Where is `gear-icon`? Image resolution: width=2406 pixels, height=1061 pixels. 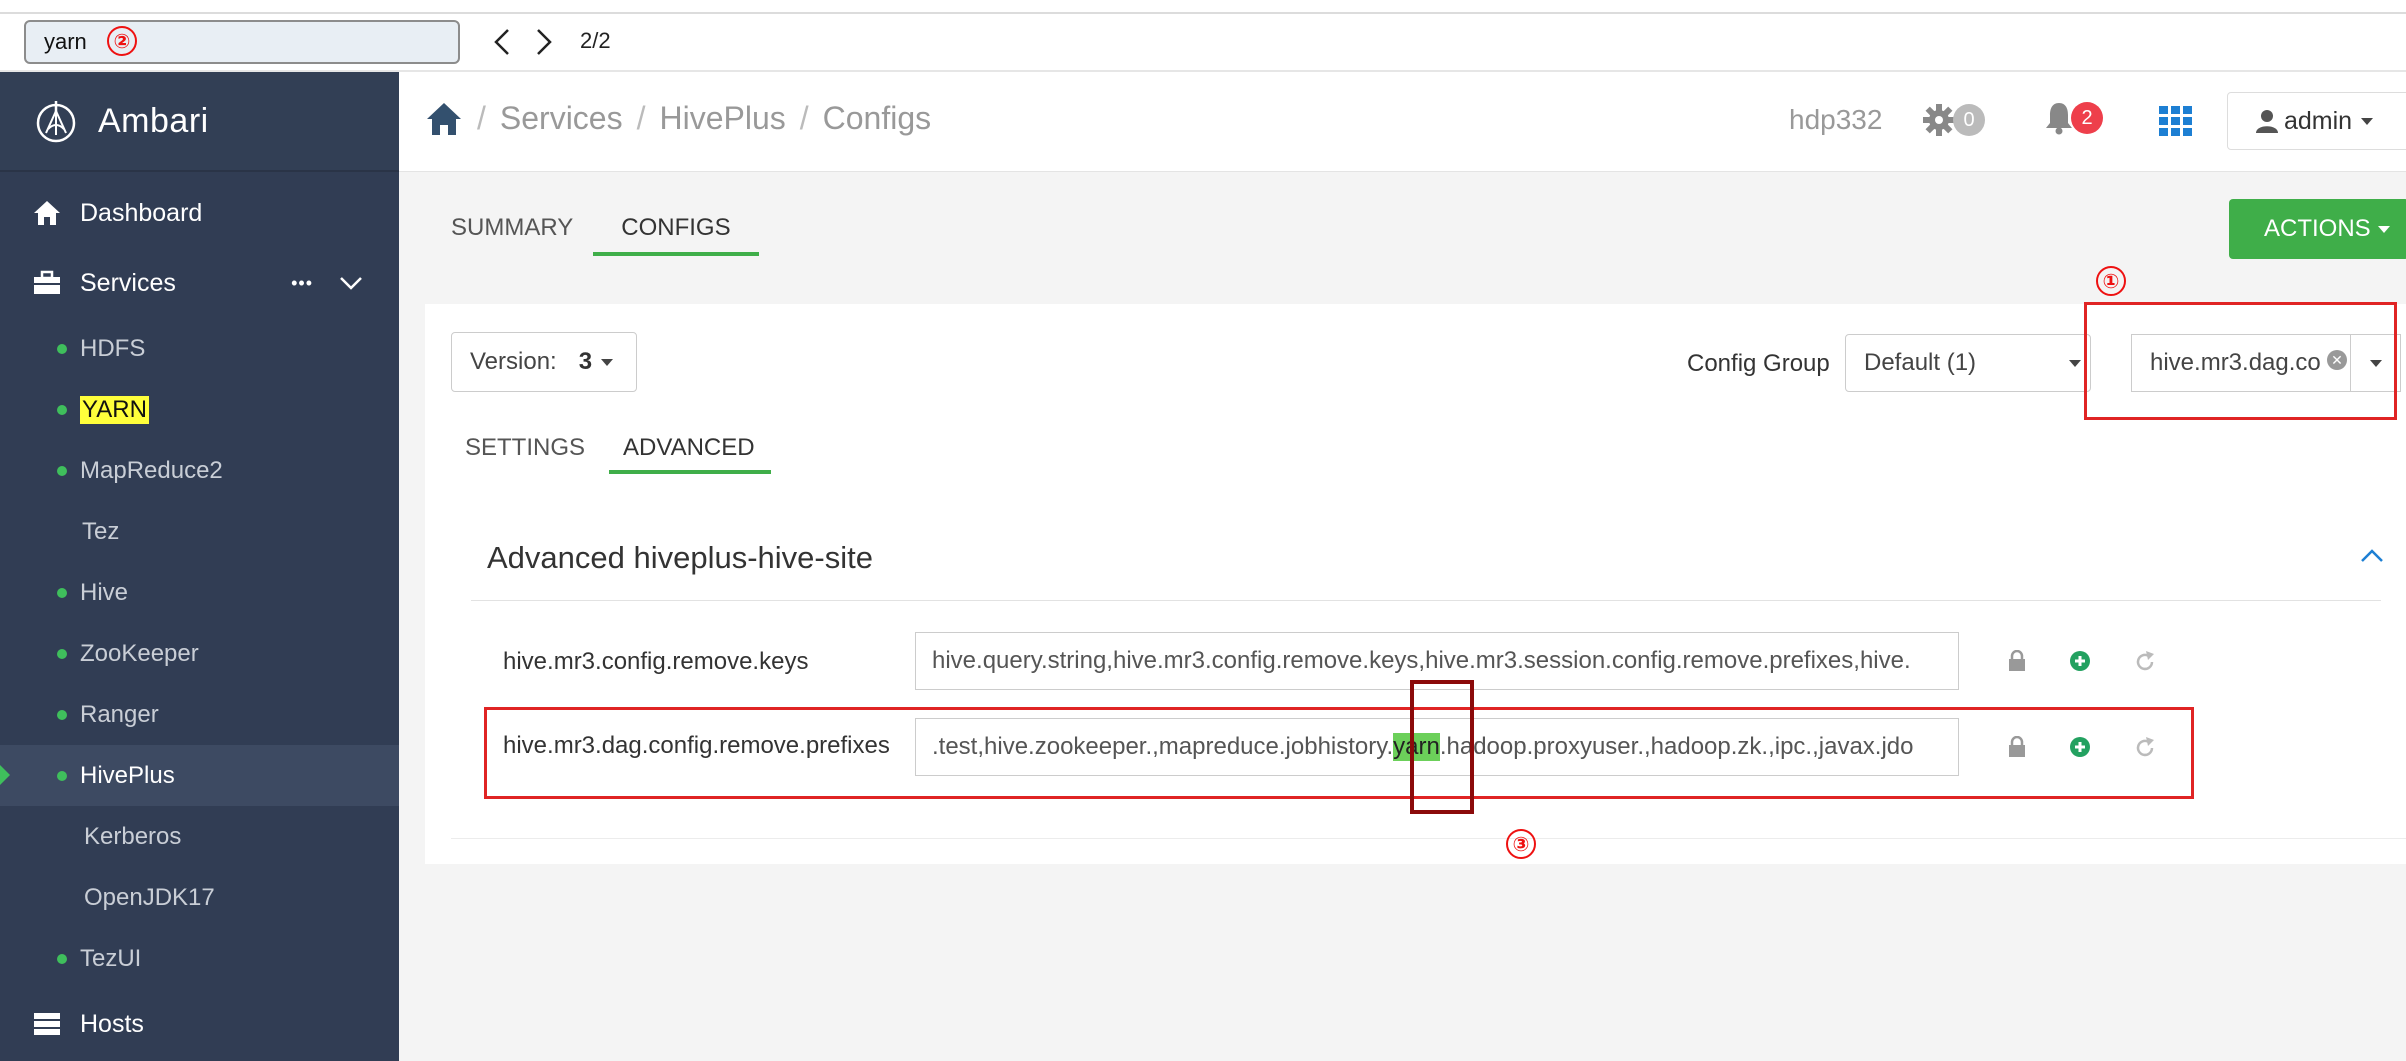 gear-icon is located at coordinates (1939, 120).